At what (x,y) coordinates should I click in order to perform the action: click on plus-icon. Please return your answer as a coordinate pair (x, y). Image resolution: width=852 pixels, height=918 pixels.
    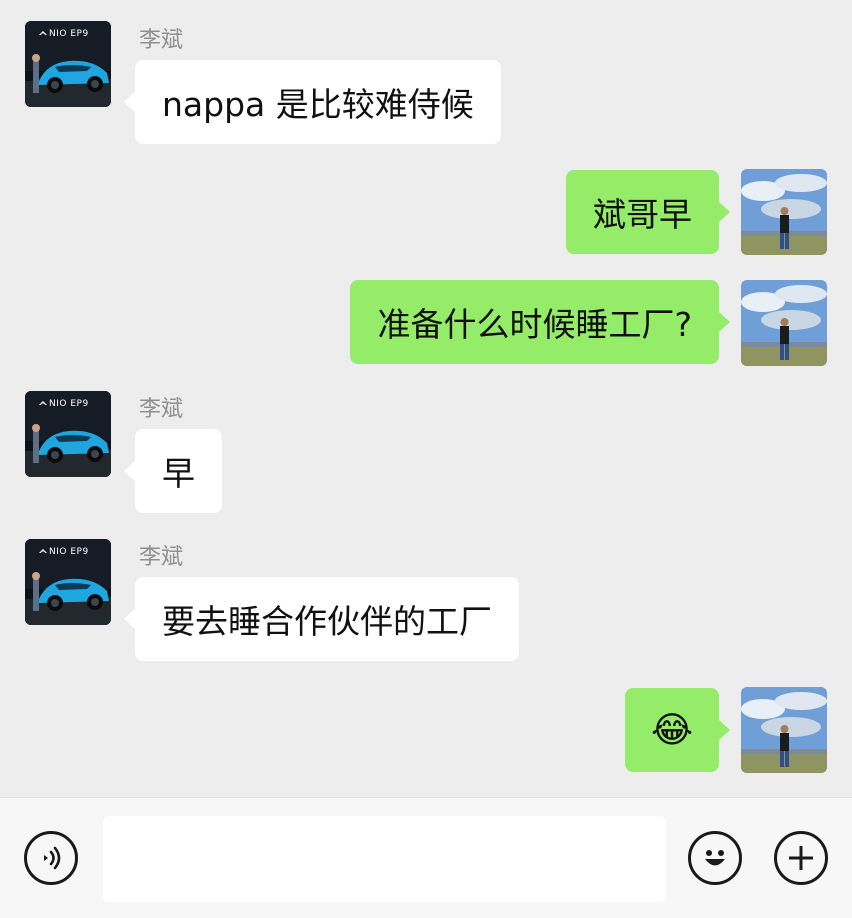
    Looking at the image, I should click on (801, 858).